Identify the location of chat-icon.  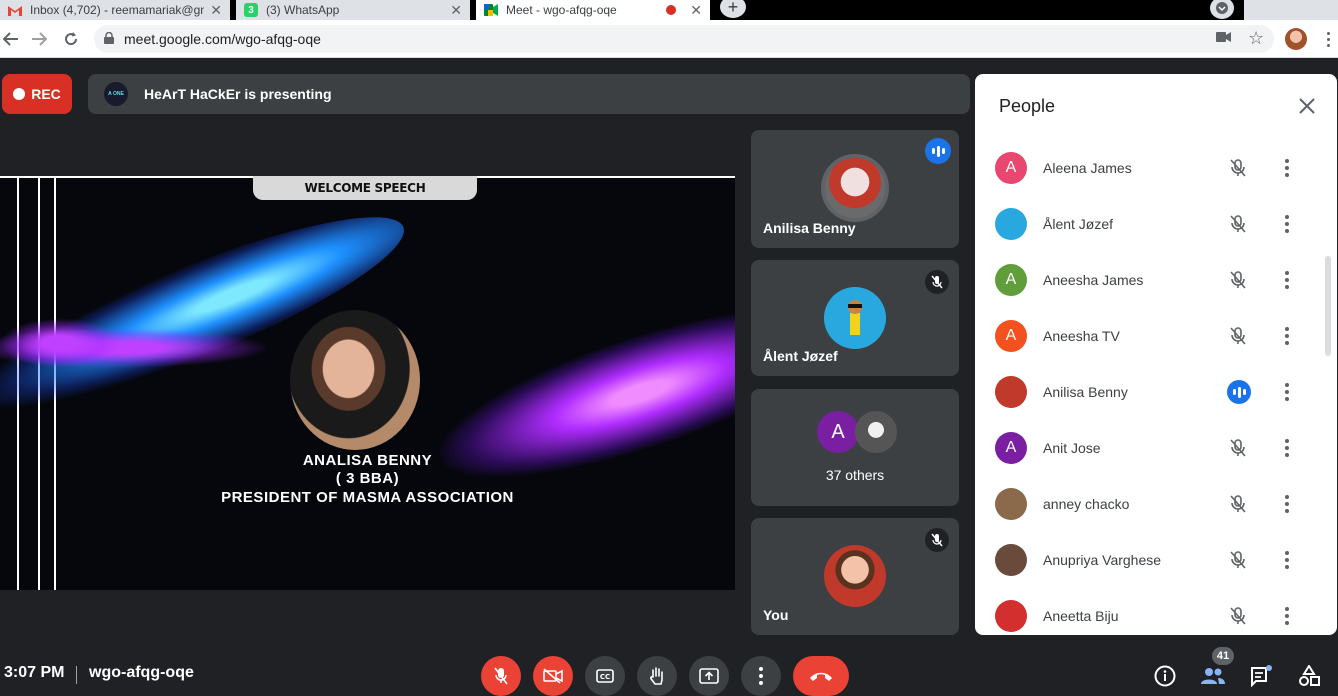
(1261, 676).